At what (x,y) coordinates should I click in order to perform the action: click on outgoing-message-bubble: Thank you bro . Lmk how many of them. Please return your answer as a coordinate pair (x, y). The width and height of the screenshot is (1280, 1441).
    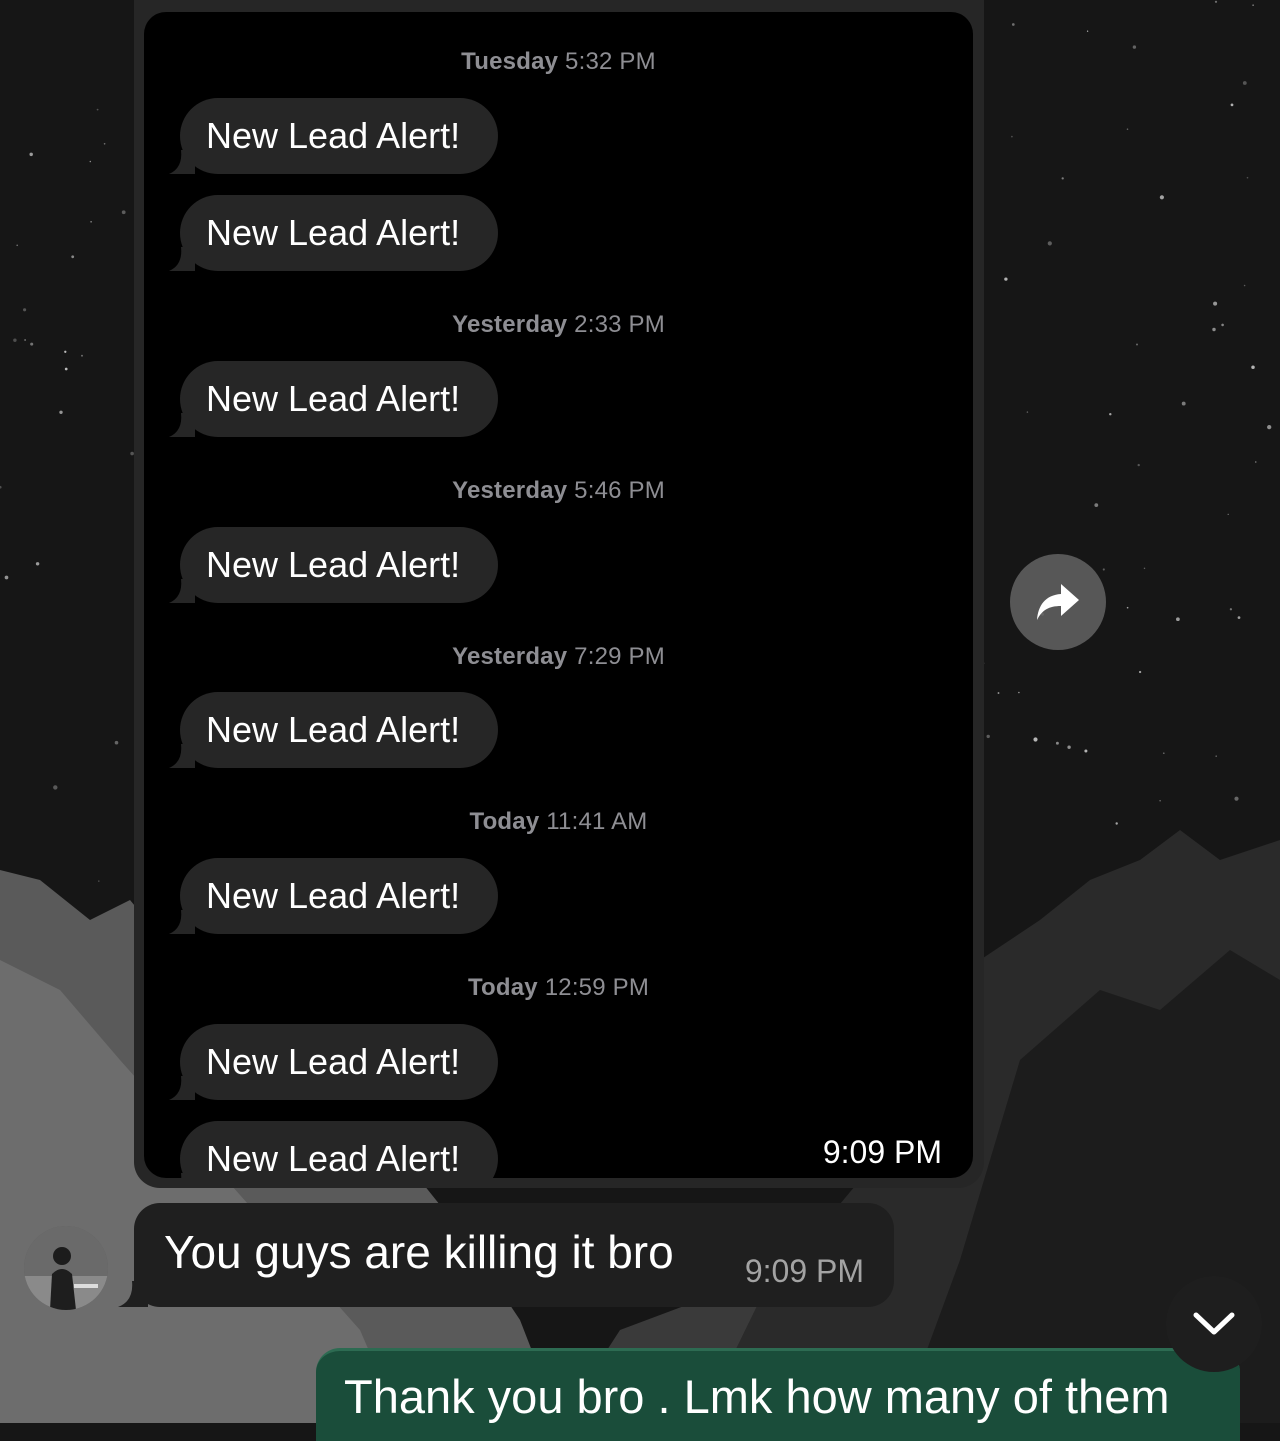
    Looking at the image, I should click on (778, 1394).